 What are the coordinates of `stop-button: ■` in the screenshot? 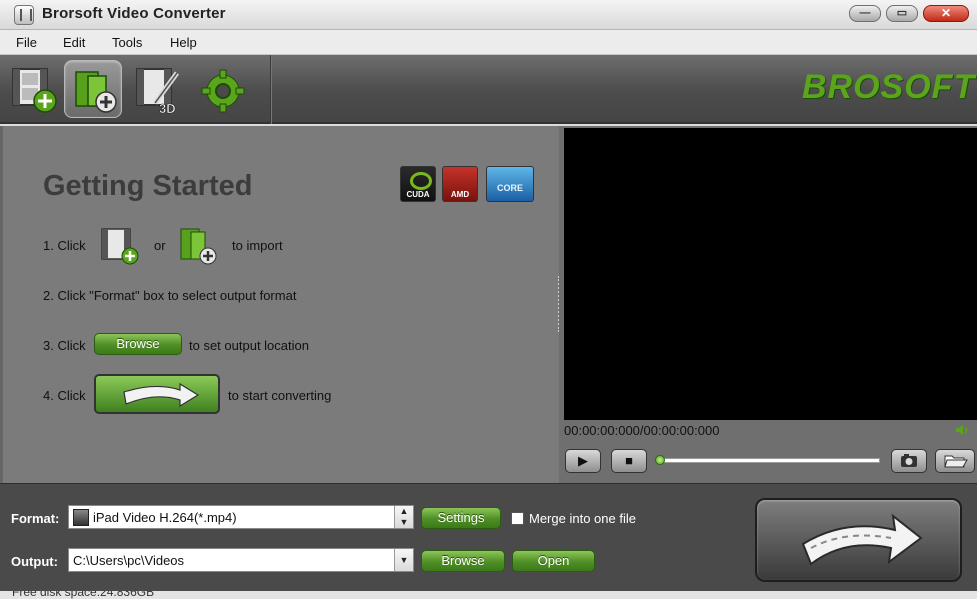 It's located at (629, 461).